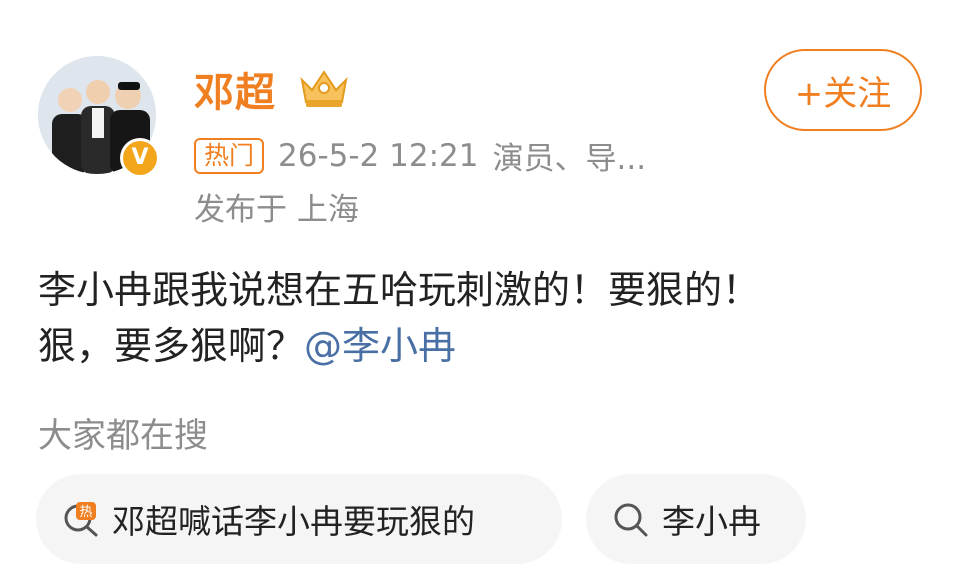  What do you see at coordinates (99, 117) in the screenshot?
I see `avatar: V` at bounding box center [99, 117].